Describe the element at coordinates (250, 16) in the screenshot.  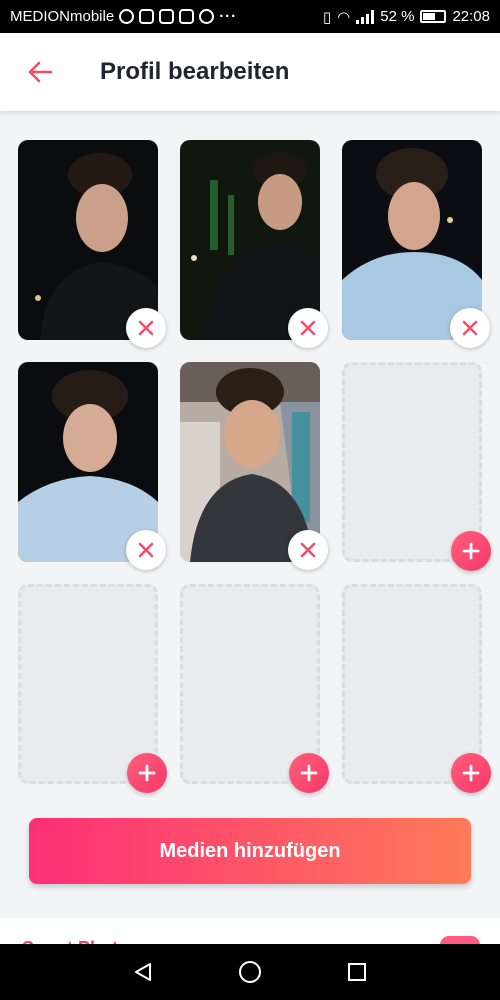
I see `status-bar: MEDIONmobile ··· ▯ ◠ 52 % 22:08` at that location.